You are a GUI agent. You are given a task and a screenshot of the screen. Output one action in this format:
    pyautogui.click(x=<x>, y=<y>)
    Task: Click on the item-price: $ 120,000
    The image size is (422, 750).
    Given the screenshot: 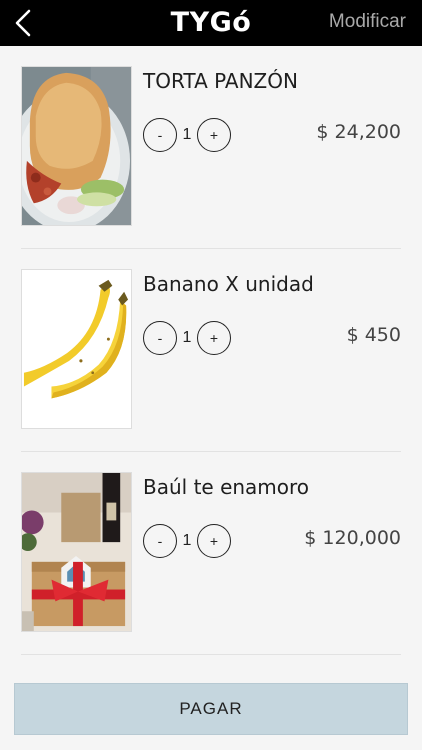 What is the action you would take?
    pyautogui.click(x=352, y=538)
    